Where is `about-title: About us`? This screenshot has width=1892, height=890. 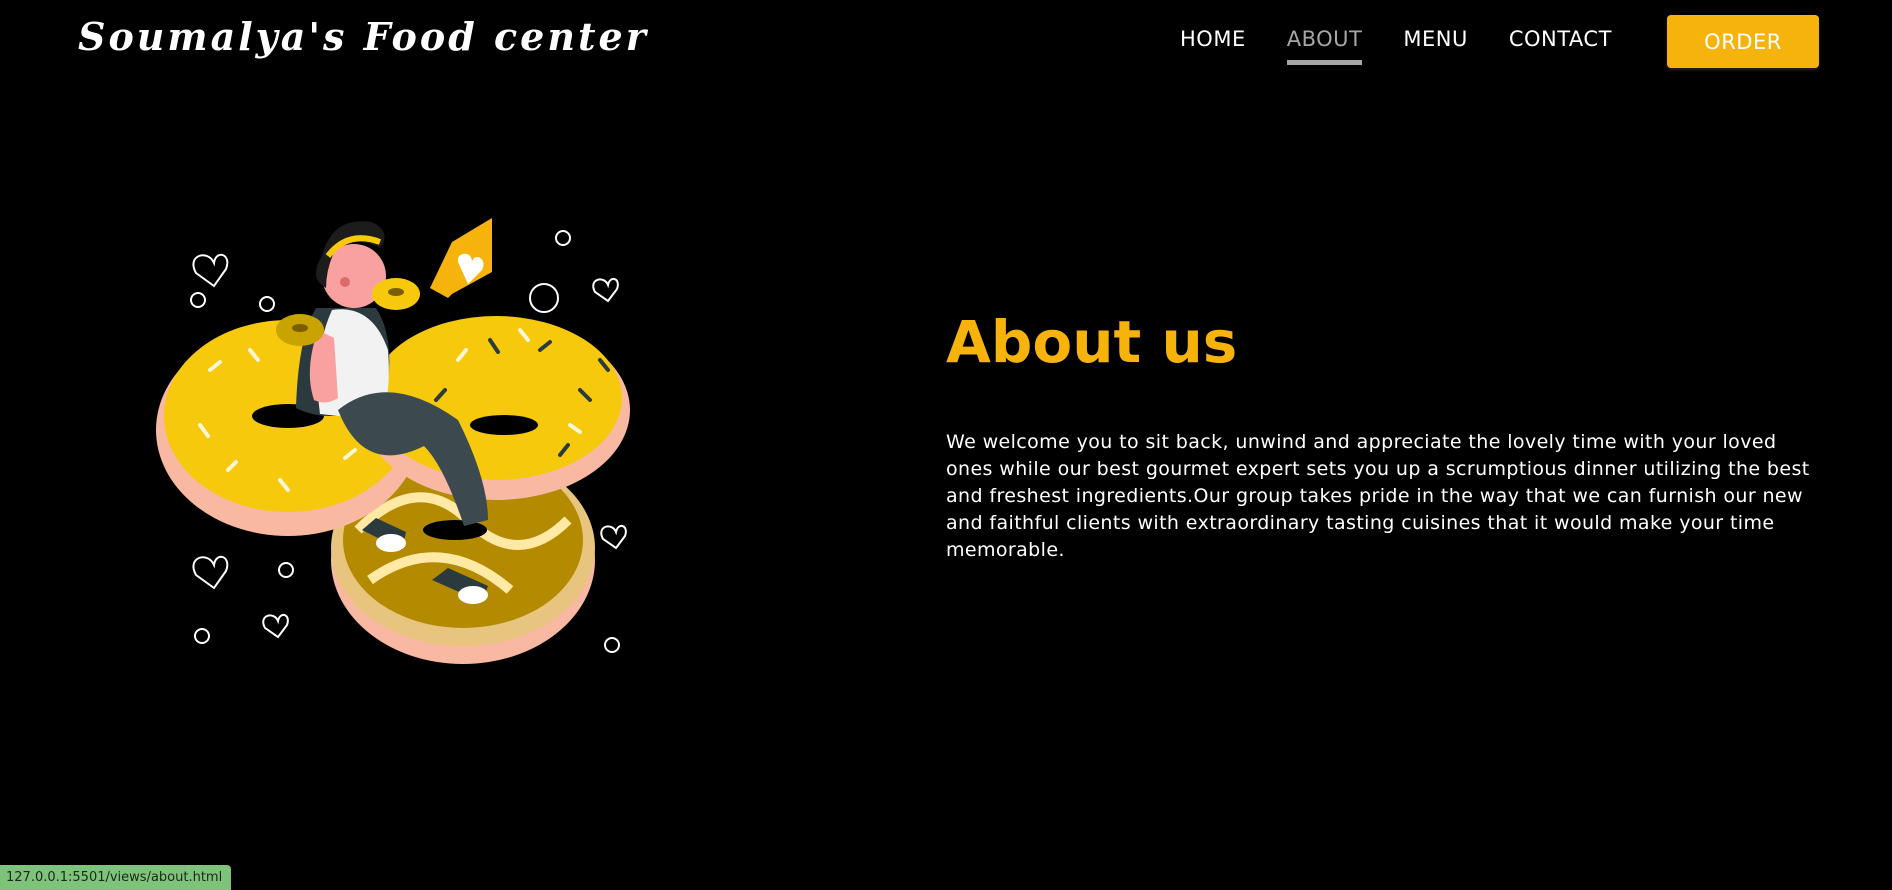 about-title: About us is located at coordinates (1092, 342).